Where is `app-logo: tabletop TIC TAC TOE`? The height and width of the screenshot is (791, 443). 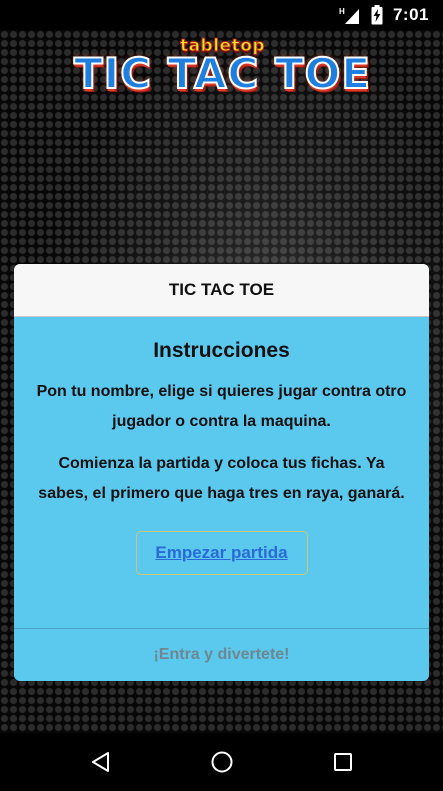
app-logo: tabletop TIC TAC TOE is located at coordinates (222, 71).